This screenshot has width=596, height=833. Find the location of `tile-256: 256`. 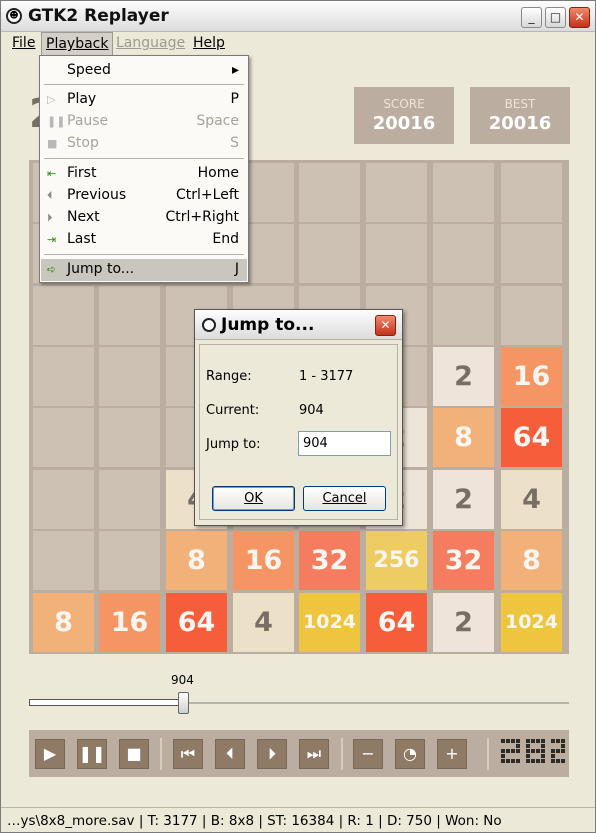

tile-256: 256 is located at coordinates (396, 560).